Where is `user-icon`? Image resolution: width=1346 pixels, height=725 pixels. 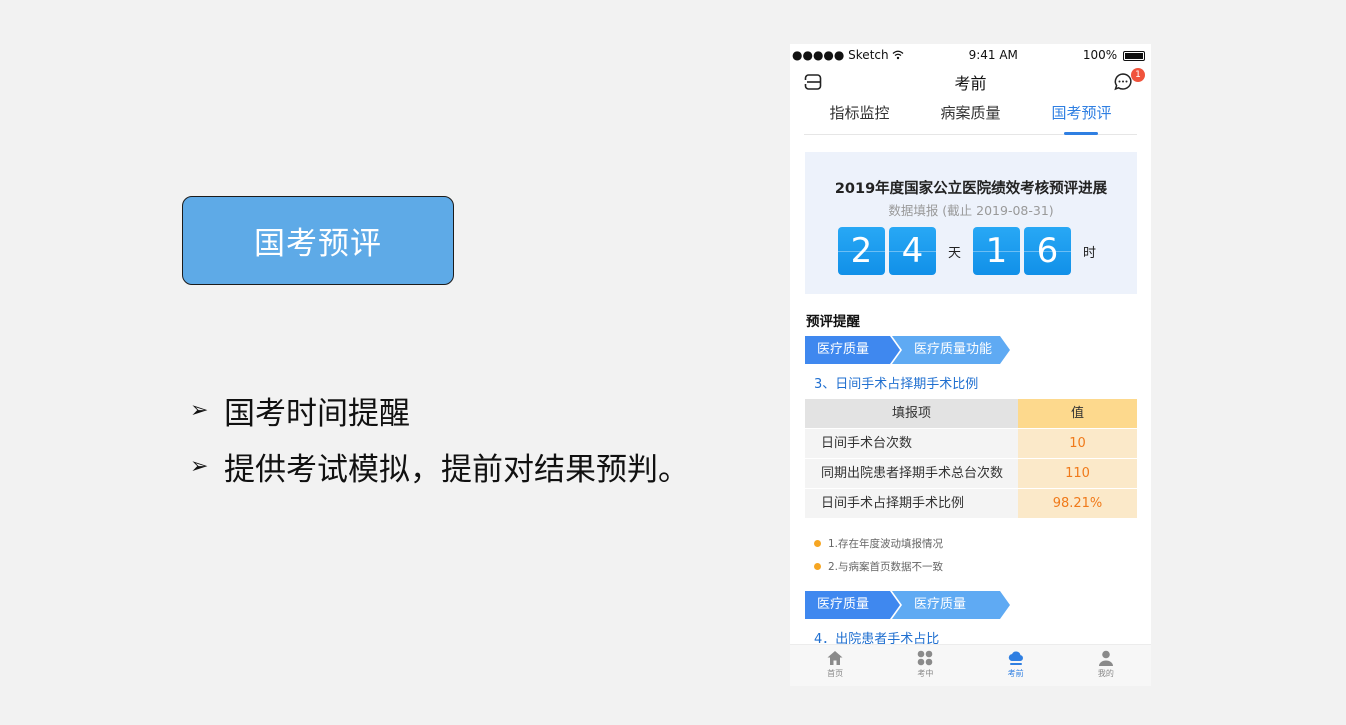
user-icon is located at coordinates (1105, 658).